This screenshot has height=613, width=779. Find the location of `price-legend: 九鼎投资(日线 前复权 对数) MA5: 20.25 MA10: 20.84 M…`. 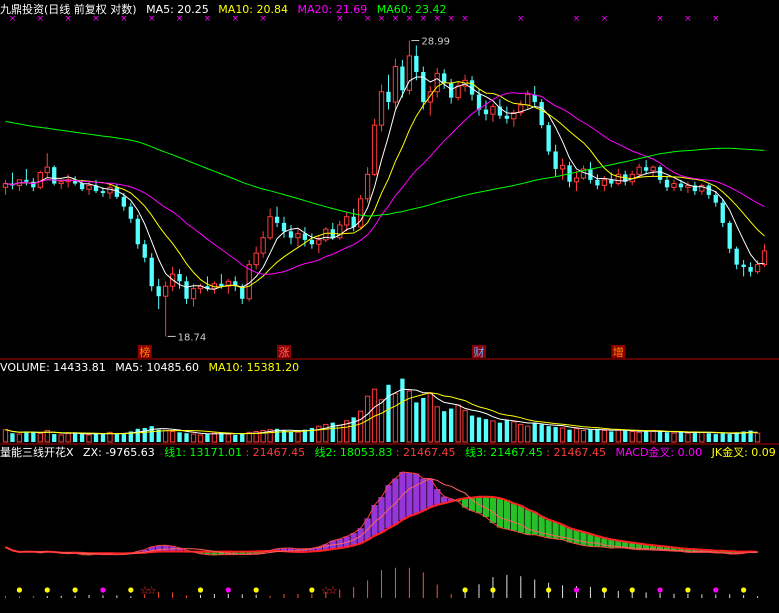

price-legend: 九鼎投资(日线 前复权 对数) MA5: 20.25 MA10: 20.84 M… is located at coordinates (226, 10).